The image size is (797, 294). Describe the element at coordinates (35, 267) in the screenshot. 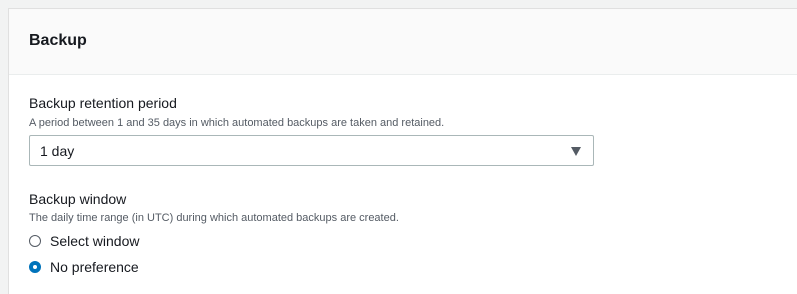

I see `radio-button-checked` at that location.